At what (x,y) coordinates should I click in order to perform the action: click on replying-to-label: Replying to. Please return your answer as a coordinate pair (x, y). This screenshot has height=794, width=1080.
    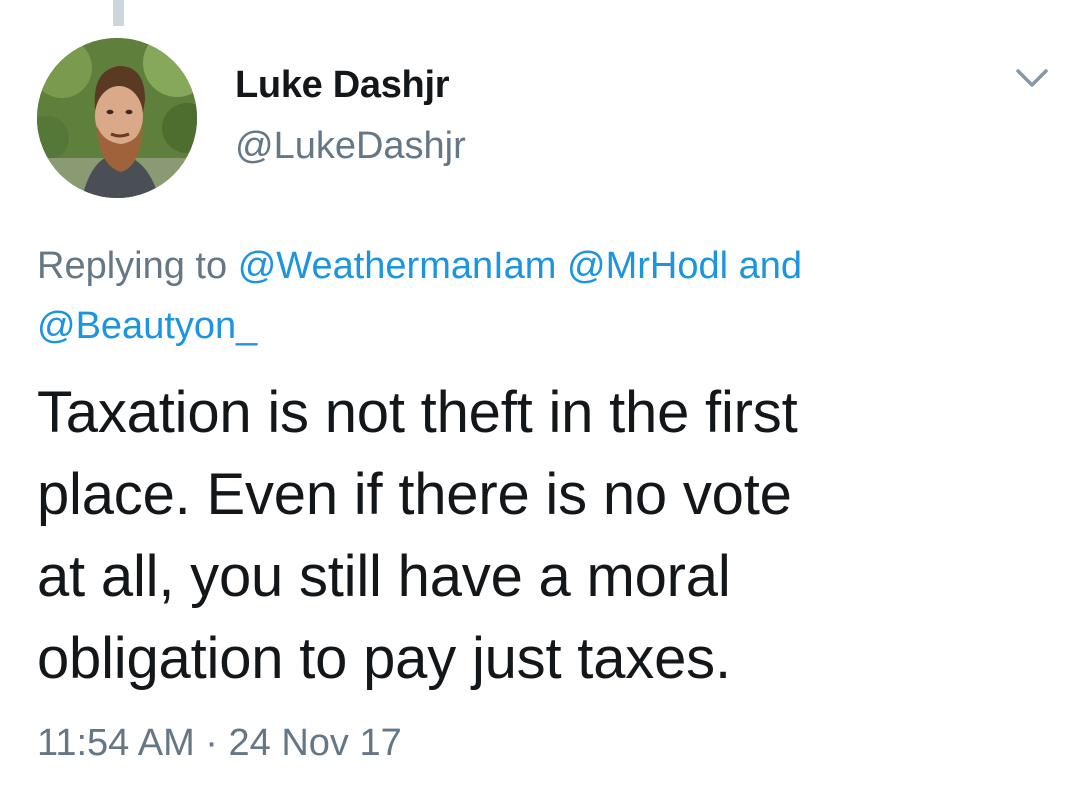
    Looking at the image, I should click on (132, 266).